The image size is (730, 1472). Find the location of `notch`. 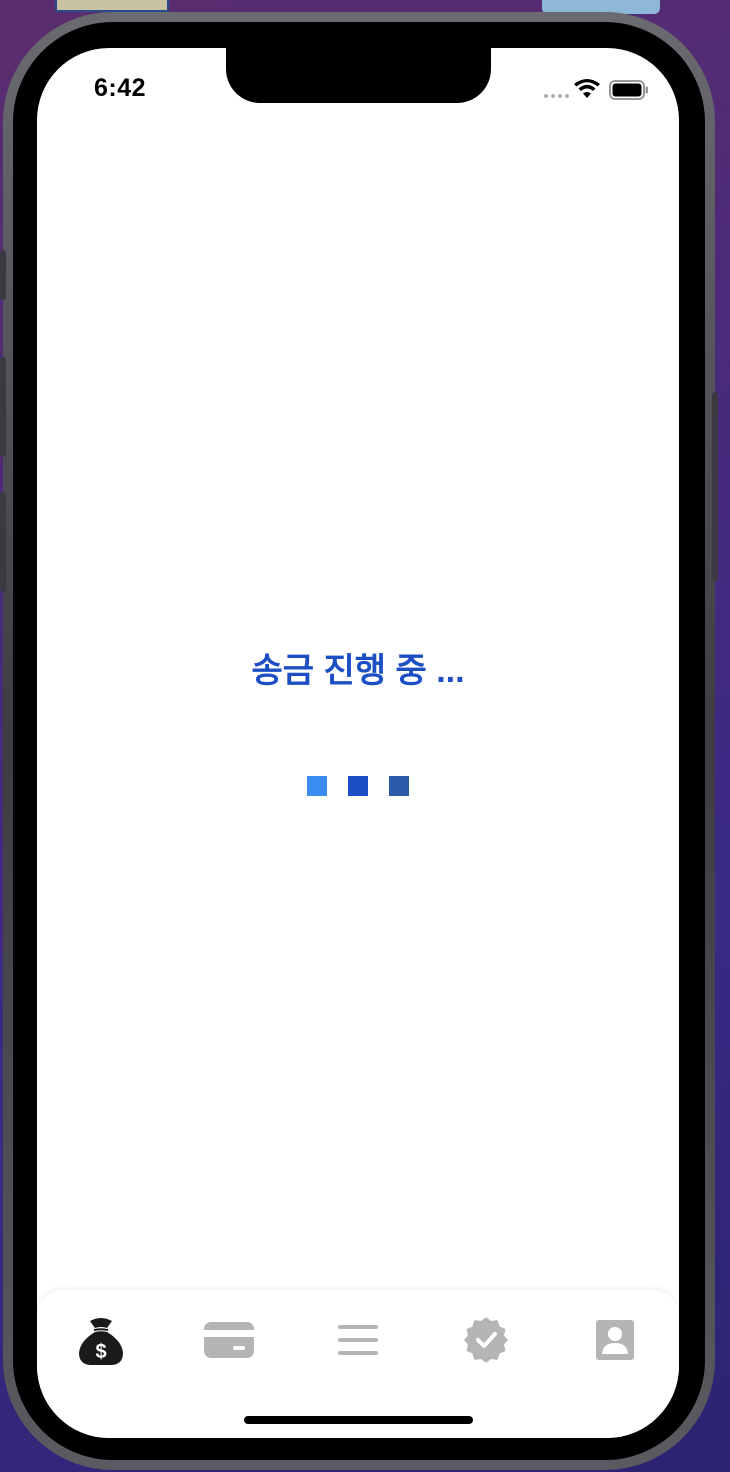

notch is located at coordinates (358, 75).